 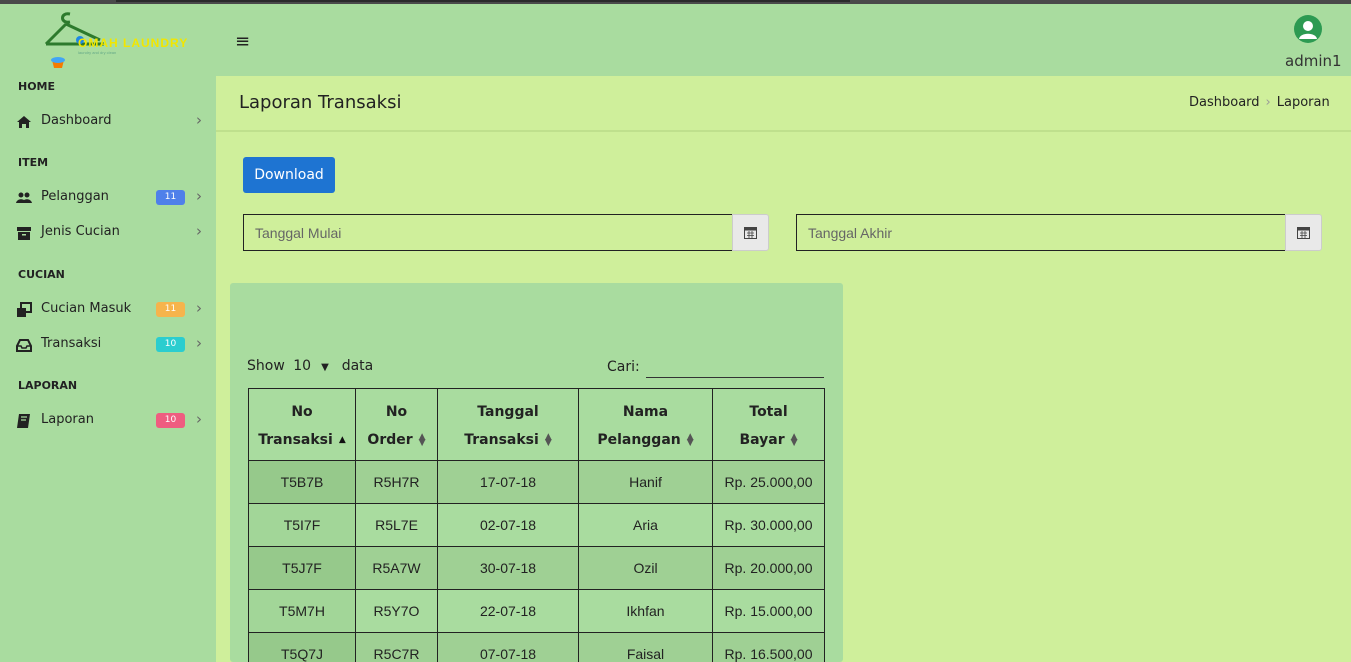 What do you see at coordinates (488, 232) in the screenshot?
I see `start-date-input` at bounding box center [488, 232].